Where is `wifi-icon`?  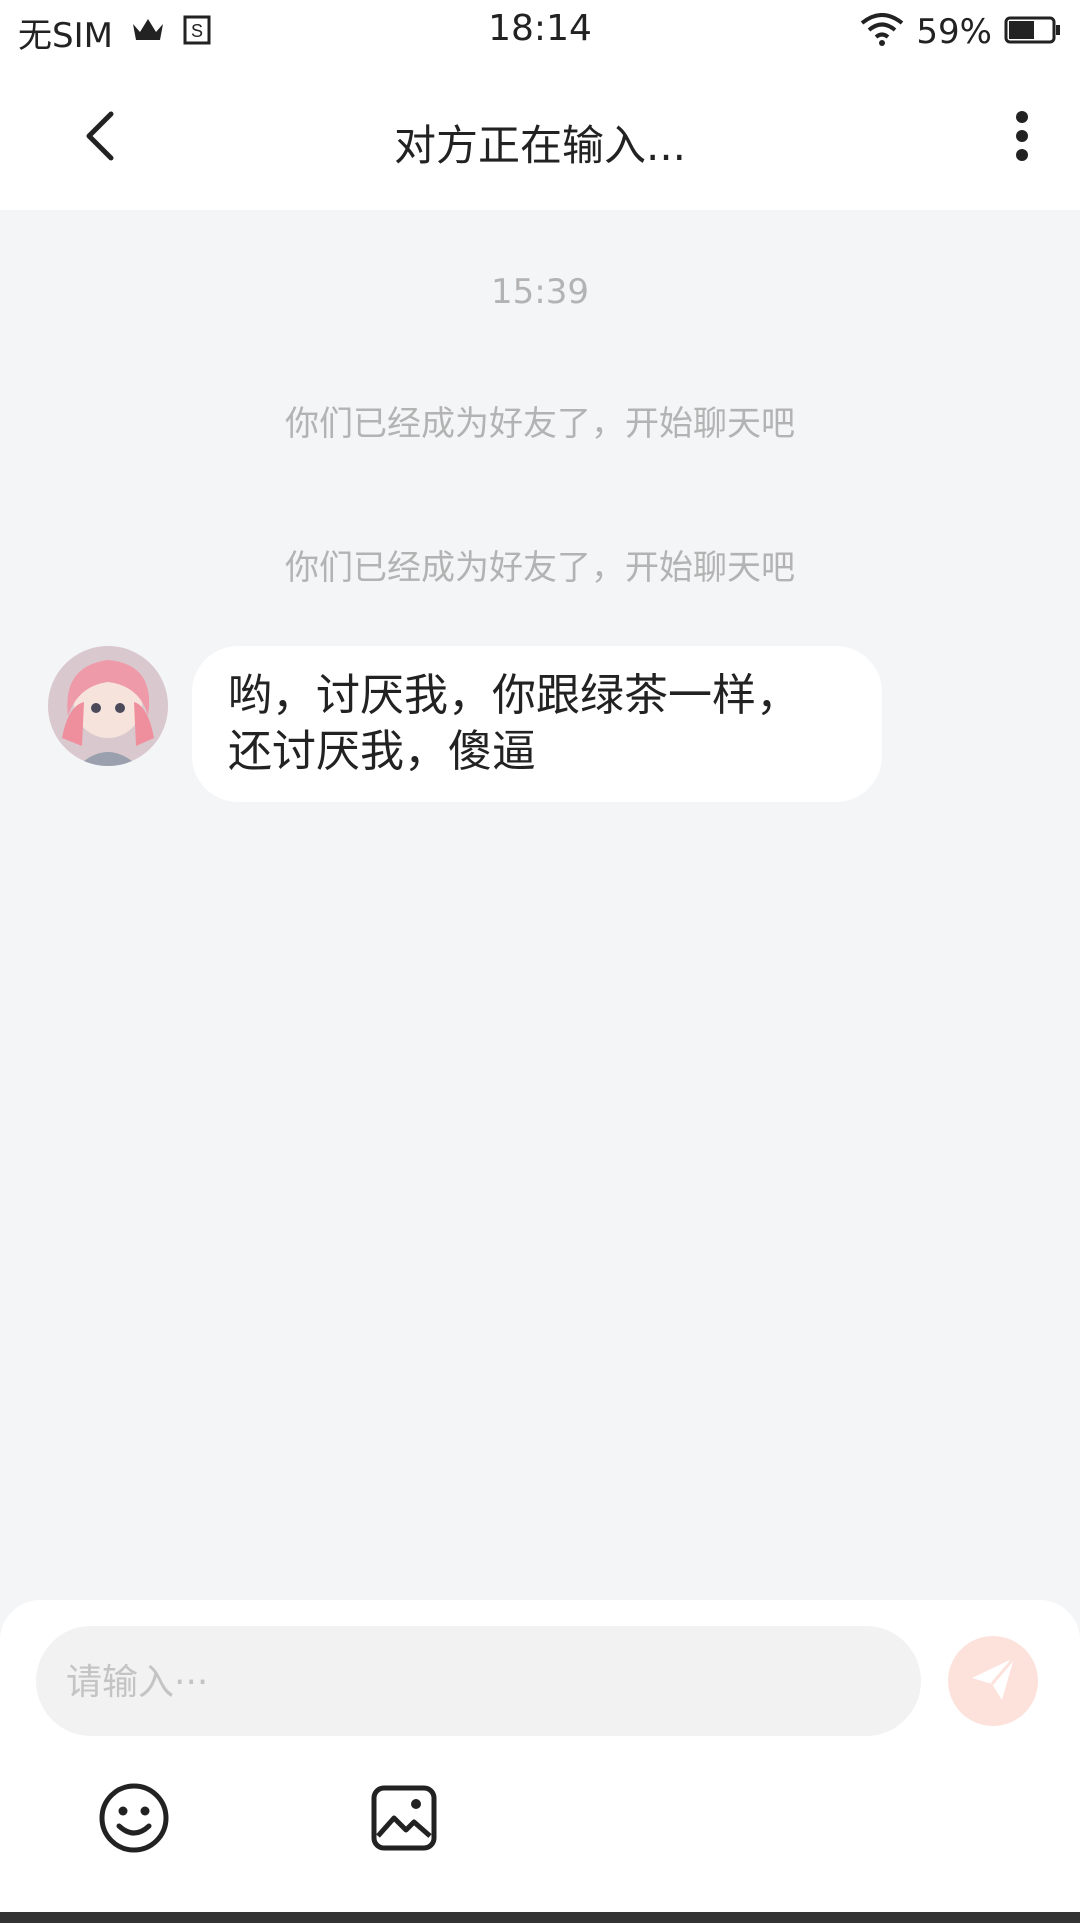 wifi-icon is located at coordinates (882, 32).